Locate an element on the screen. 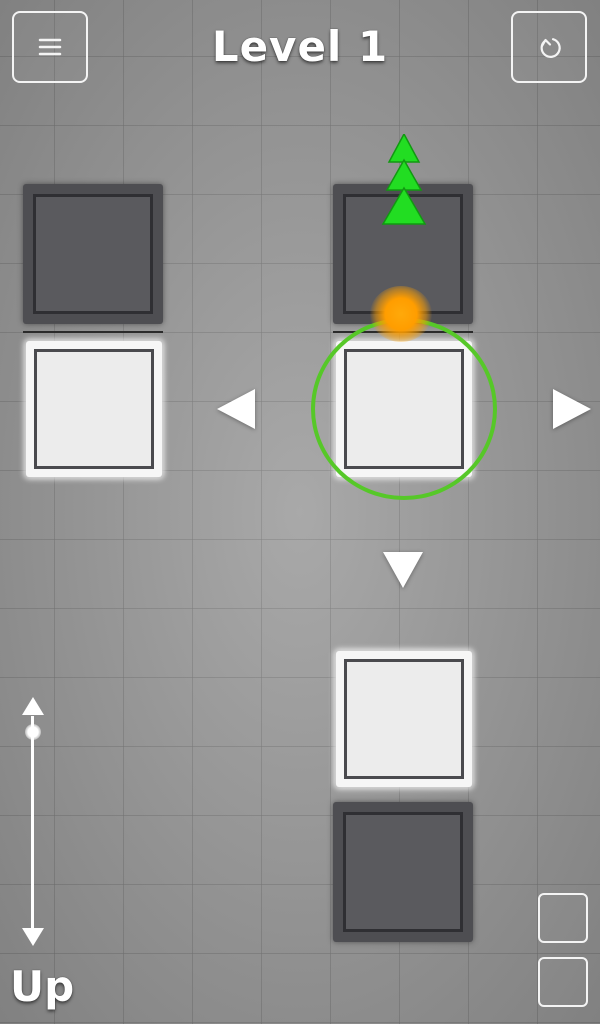 This screenshot has height=1024, width=600. direction-label: Up is located at coordinates (42, 986).